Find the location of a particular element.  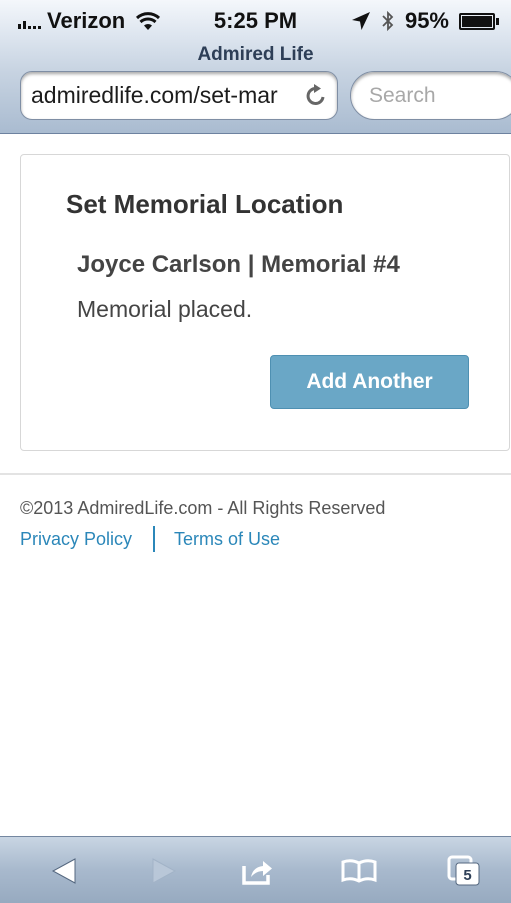

battery-icon is located at coordinates (479, 21).